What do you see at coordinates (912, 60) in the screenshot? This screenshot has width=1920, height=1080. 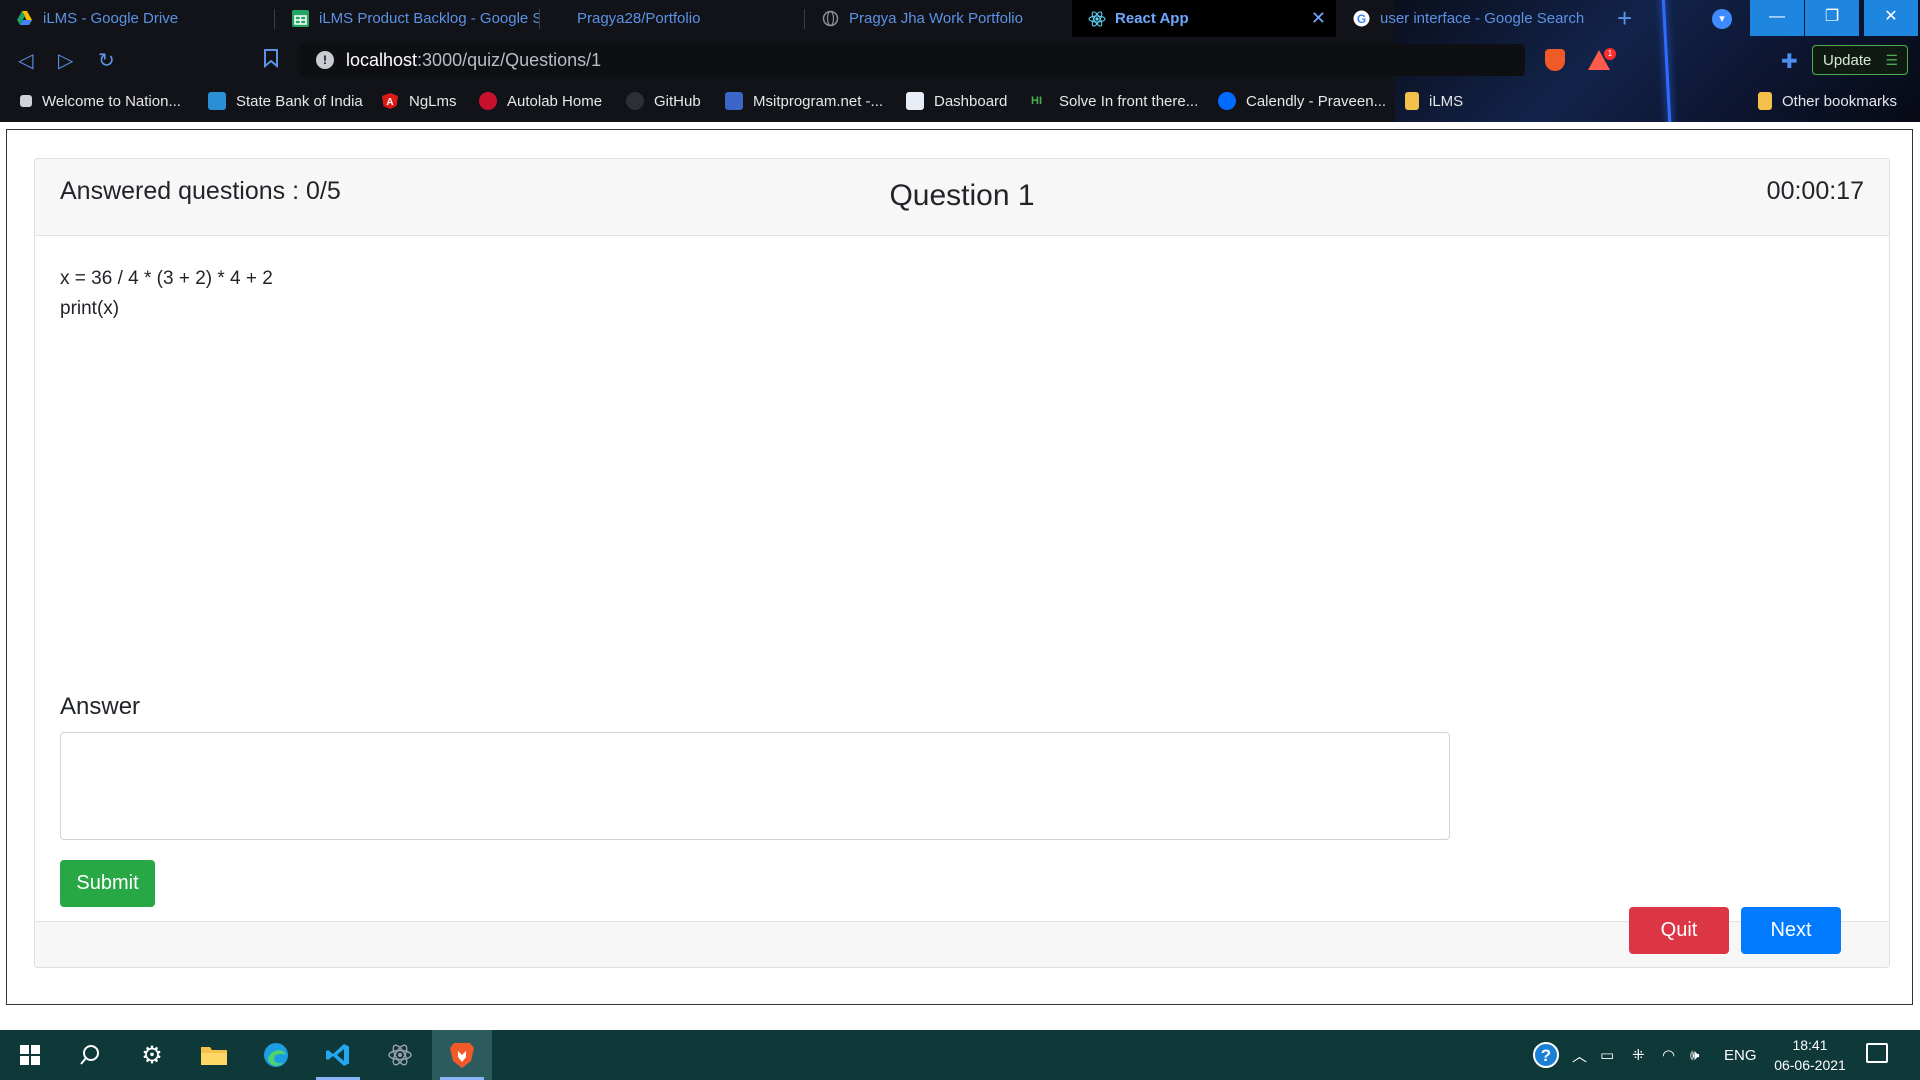 I see `address-bar: ! localhost:3000/quiz/Questions/1` at bounding box center [912, 60].